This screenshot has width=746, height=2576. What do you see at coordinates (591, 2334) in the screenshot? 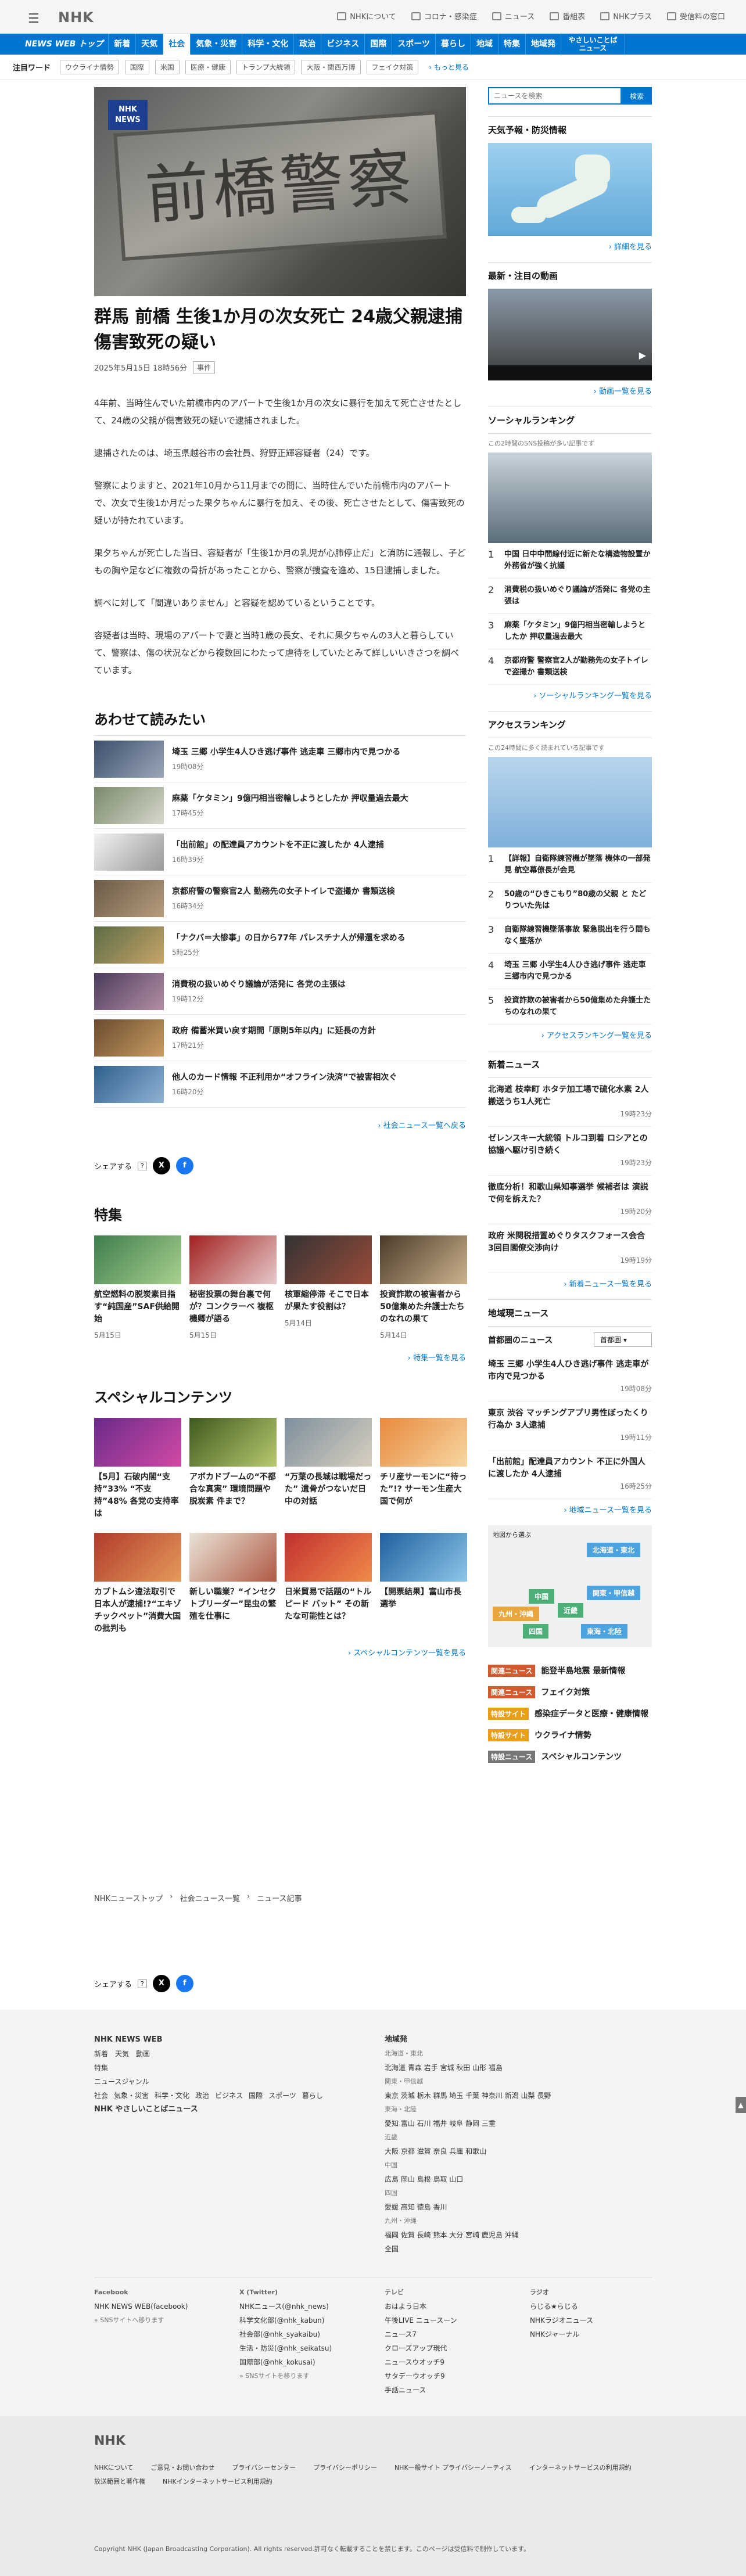
I see `footer-link: NHKジャーナル` at bounding box center [591, 2334].